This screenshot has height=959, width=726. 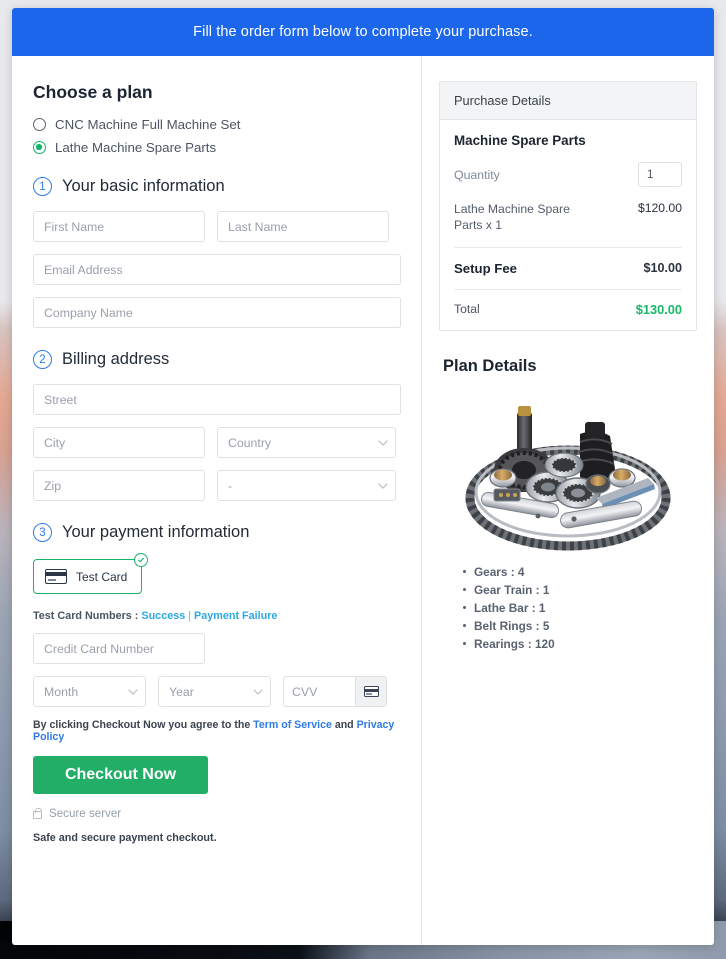 What do you see at coordinates (568, 478) in the screenshot?
I see `machine-spare-parts-illustration` at bounding box center [568, 478].